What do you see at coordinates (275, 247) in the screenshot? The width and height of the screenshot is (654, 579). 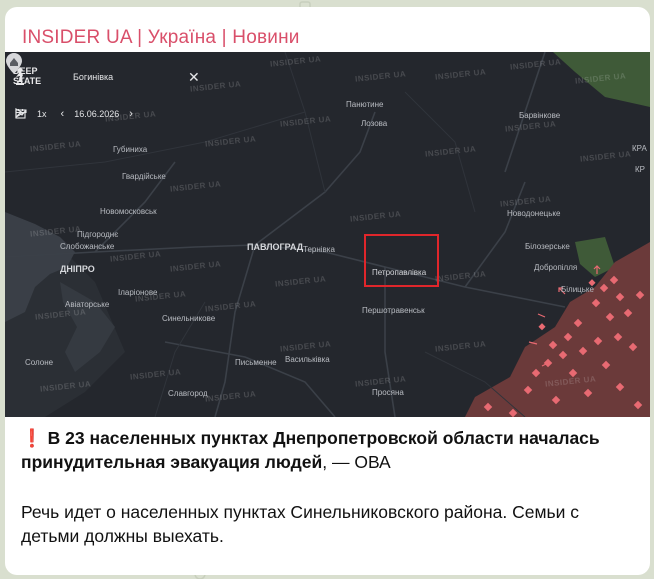 I see `city-label-pavlohrad: ПАВЛОГРАД` at bounding box center [275, 247].